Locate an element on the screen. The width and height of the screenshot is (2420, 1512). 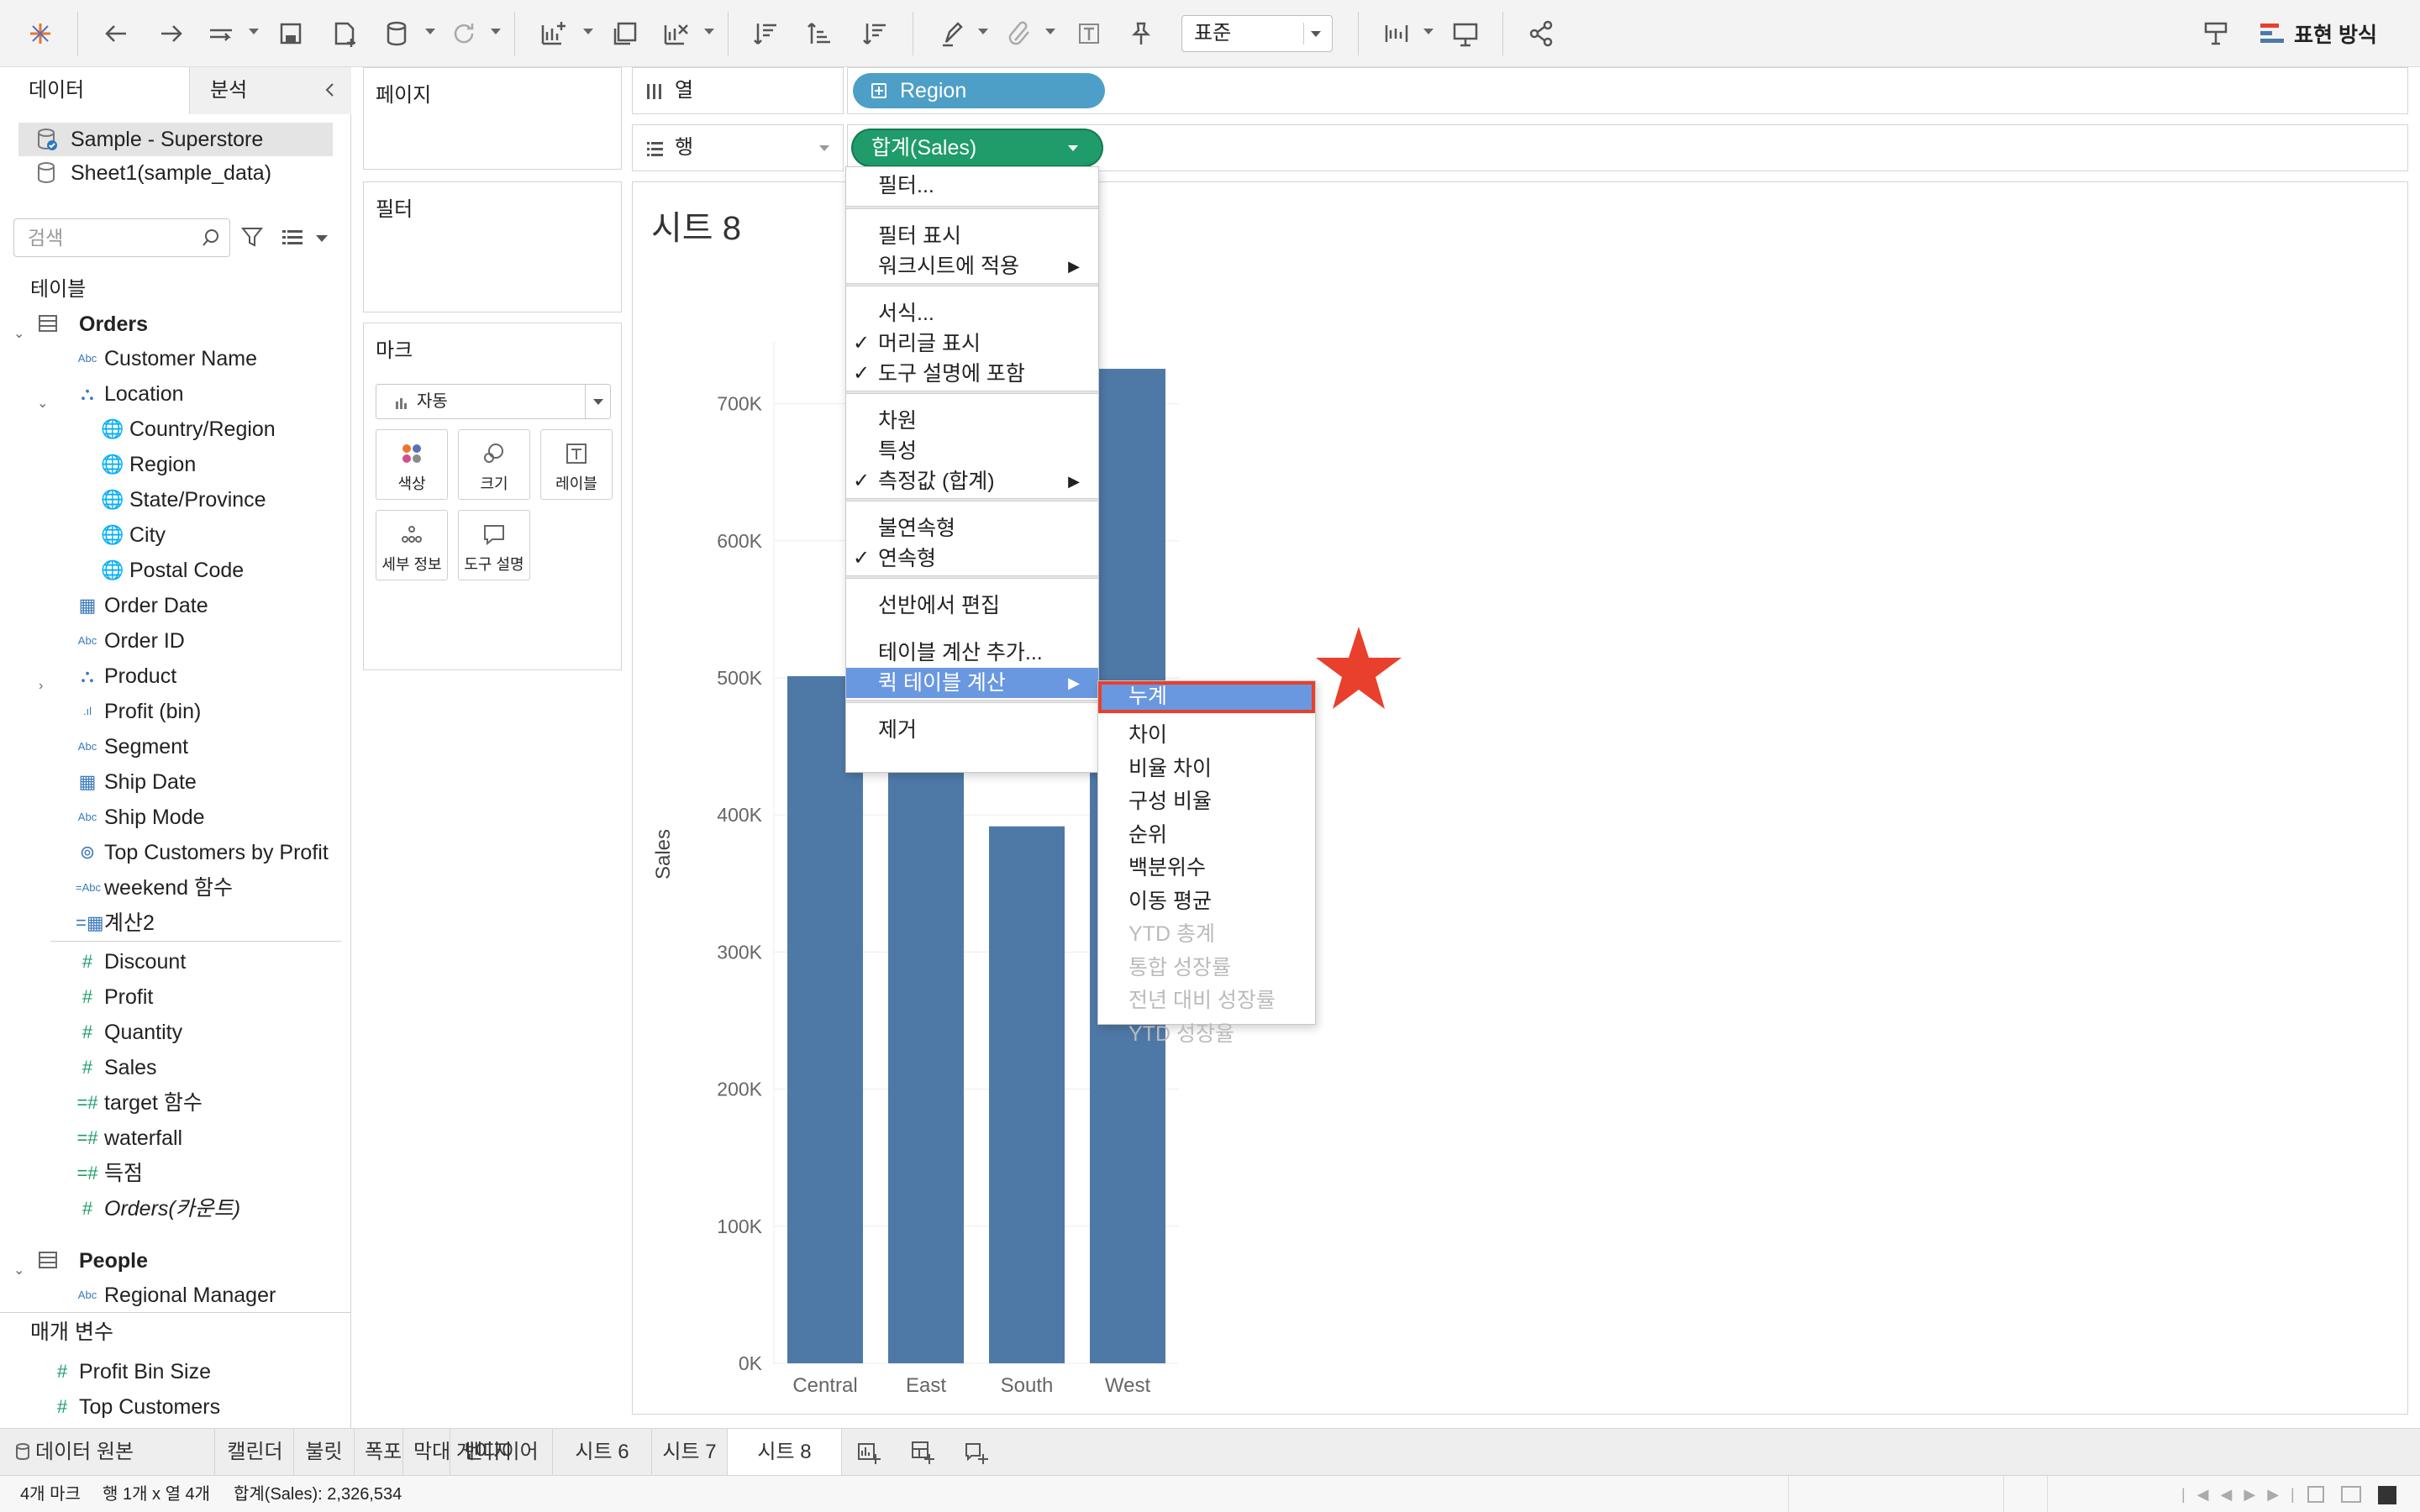
menu-item: 제거 is located at coordinates (972, 730).